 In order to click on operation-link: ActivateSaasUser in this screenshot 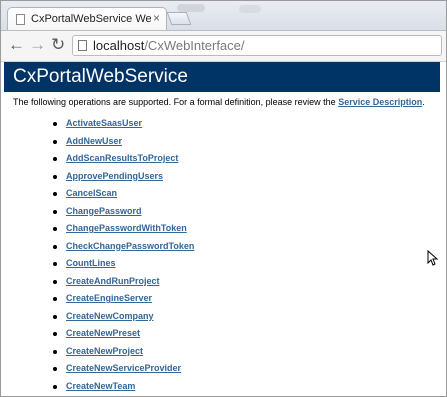, I will do `click(104, 123)`.